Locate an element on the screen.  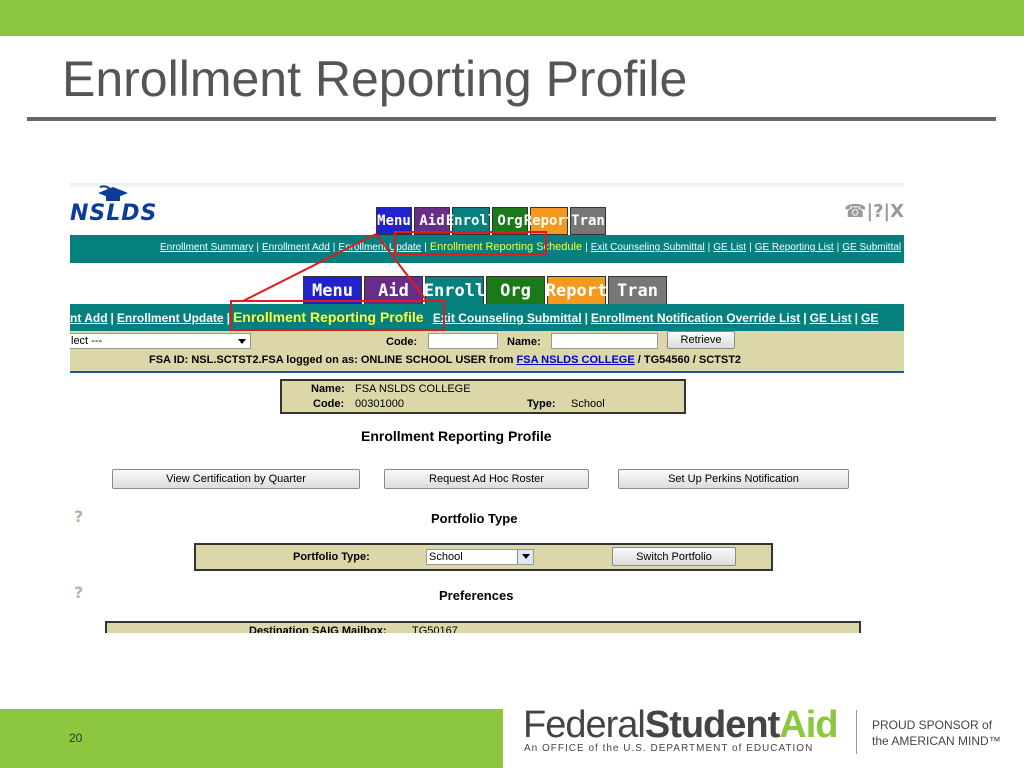
view-certification-button: View Certification by Quarter is located at coordinates (236, 479).